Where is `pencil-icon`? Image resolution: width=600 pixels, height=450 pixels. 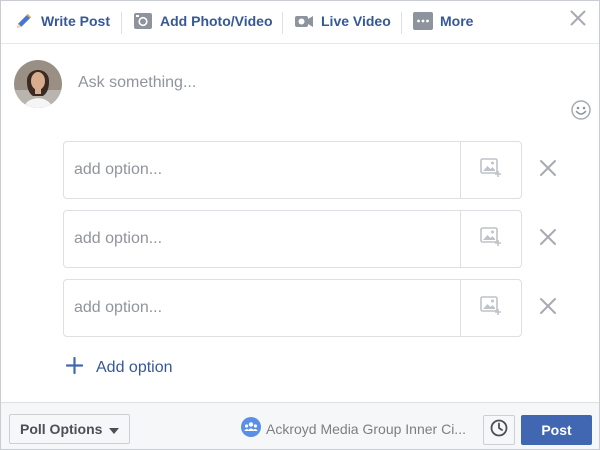 pencil-icon is located at coordinates (24, 21).